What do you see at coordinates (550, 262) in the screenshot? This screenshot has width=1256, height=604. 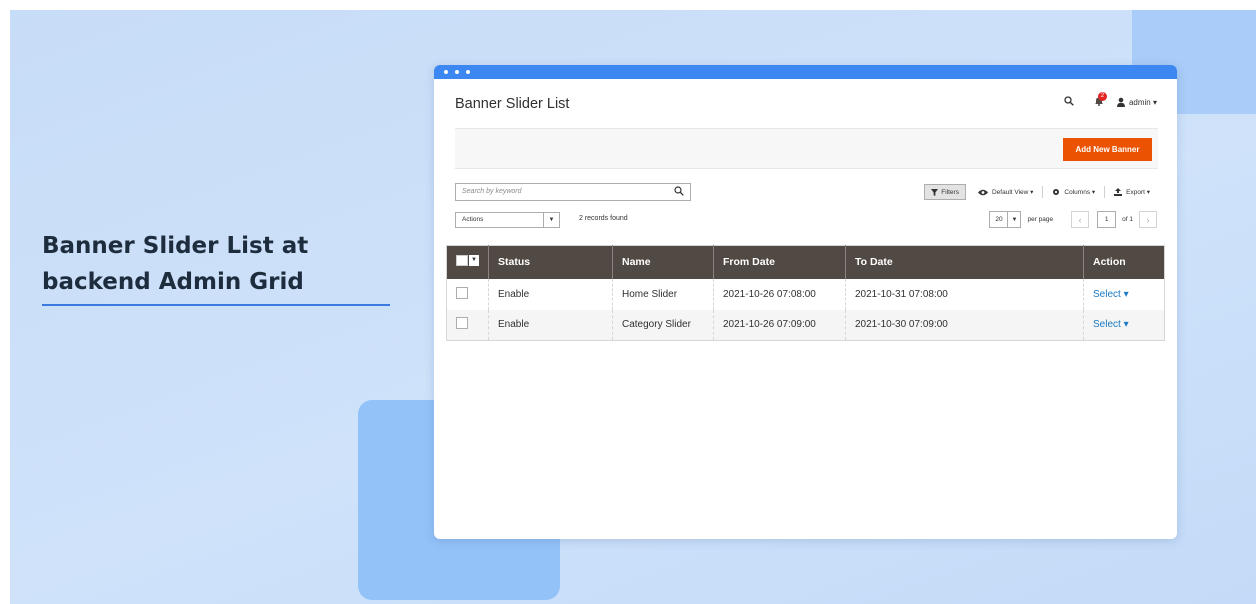 I see `column-header-status: Status` at bounding box center [550, 262].